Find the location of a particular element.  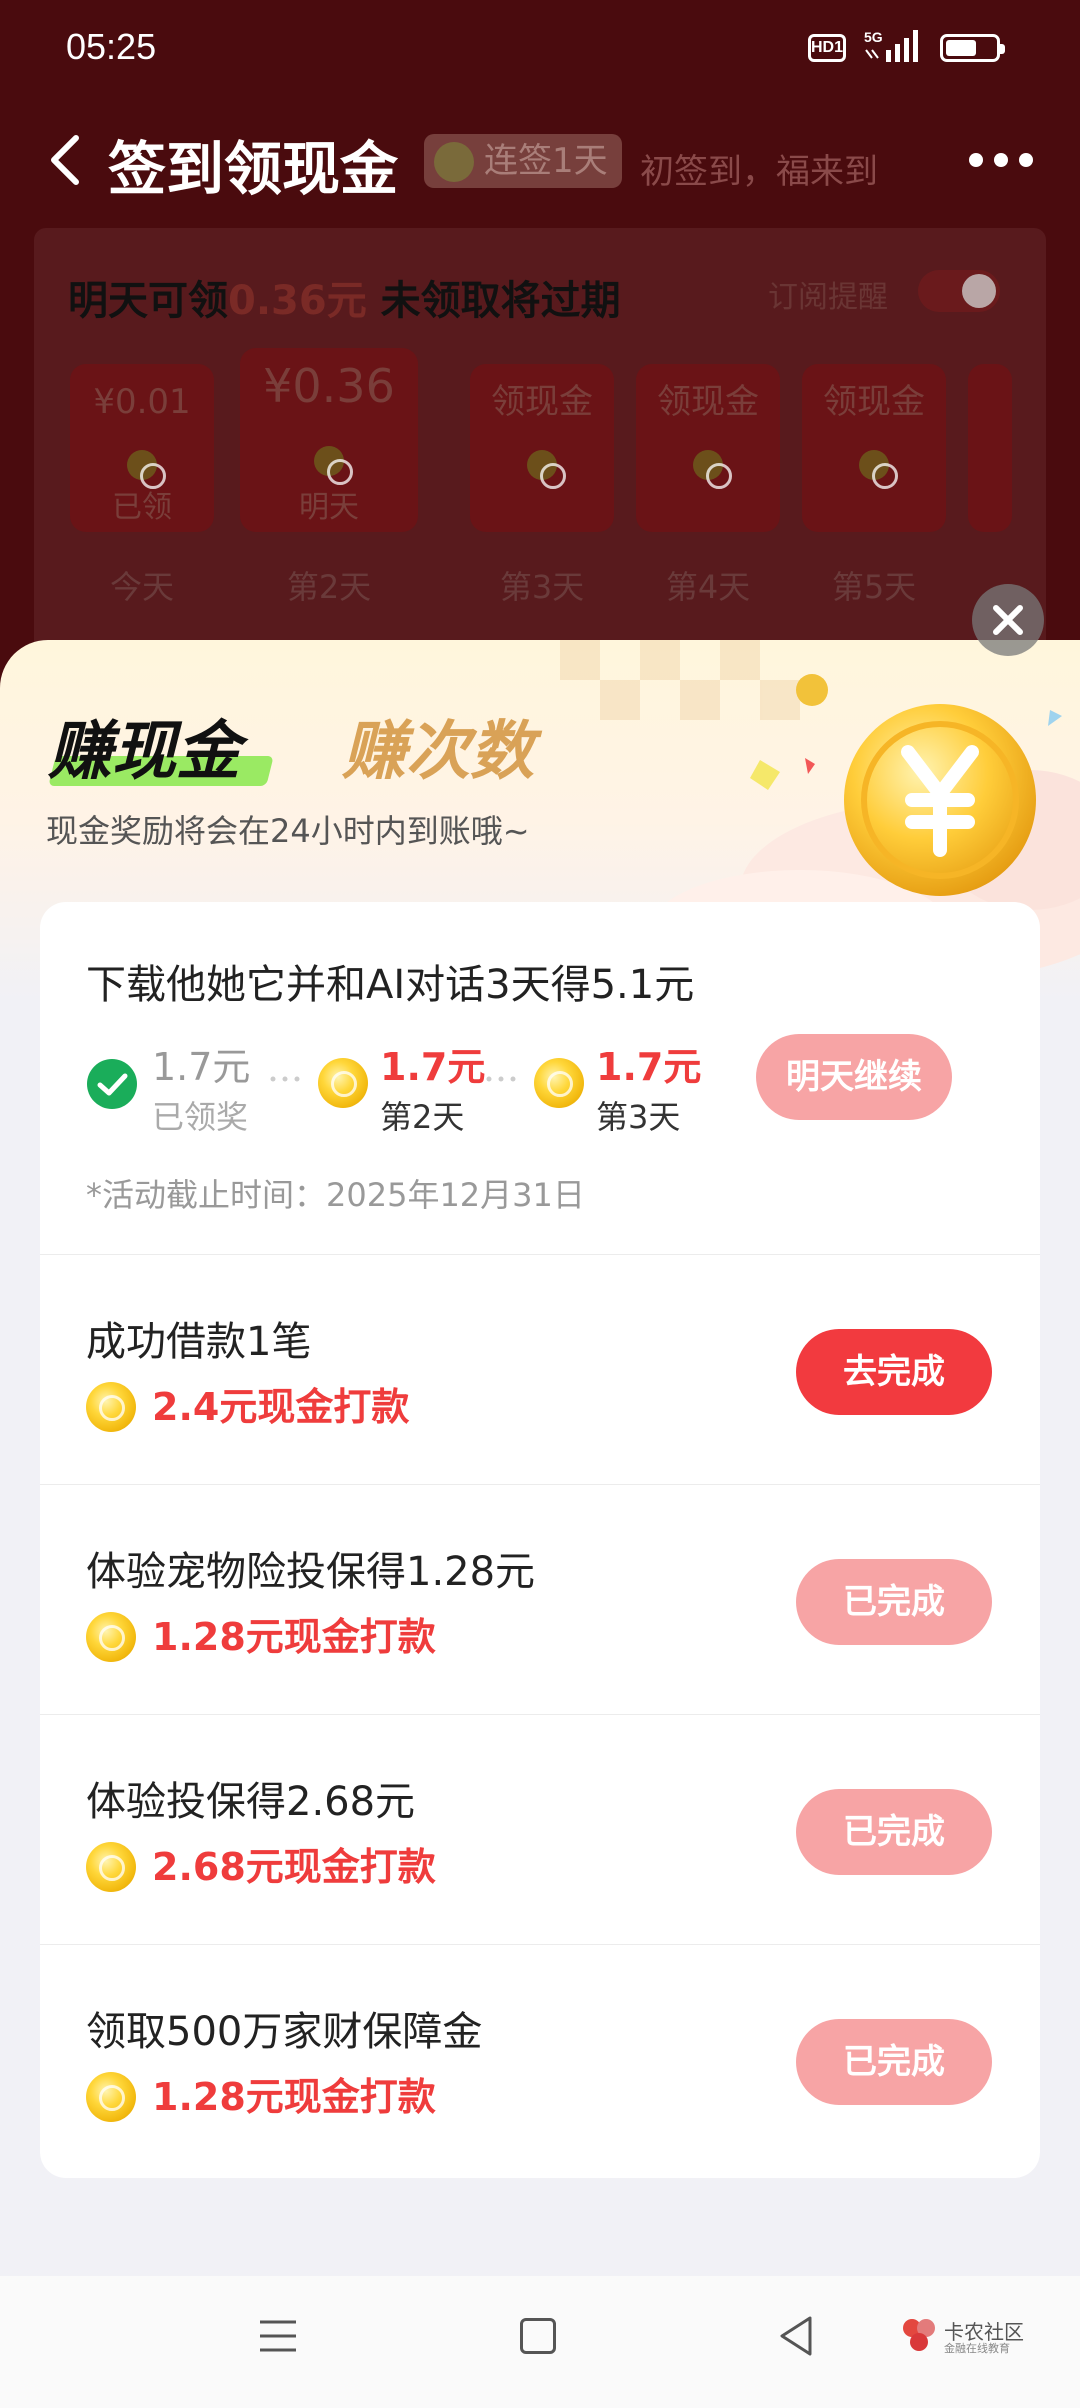

signin-headline: 明天可领0.36元 未领取将过期 is located at coordinates (344, 297).